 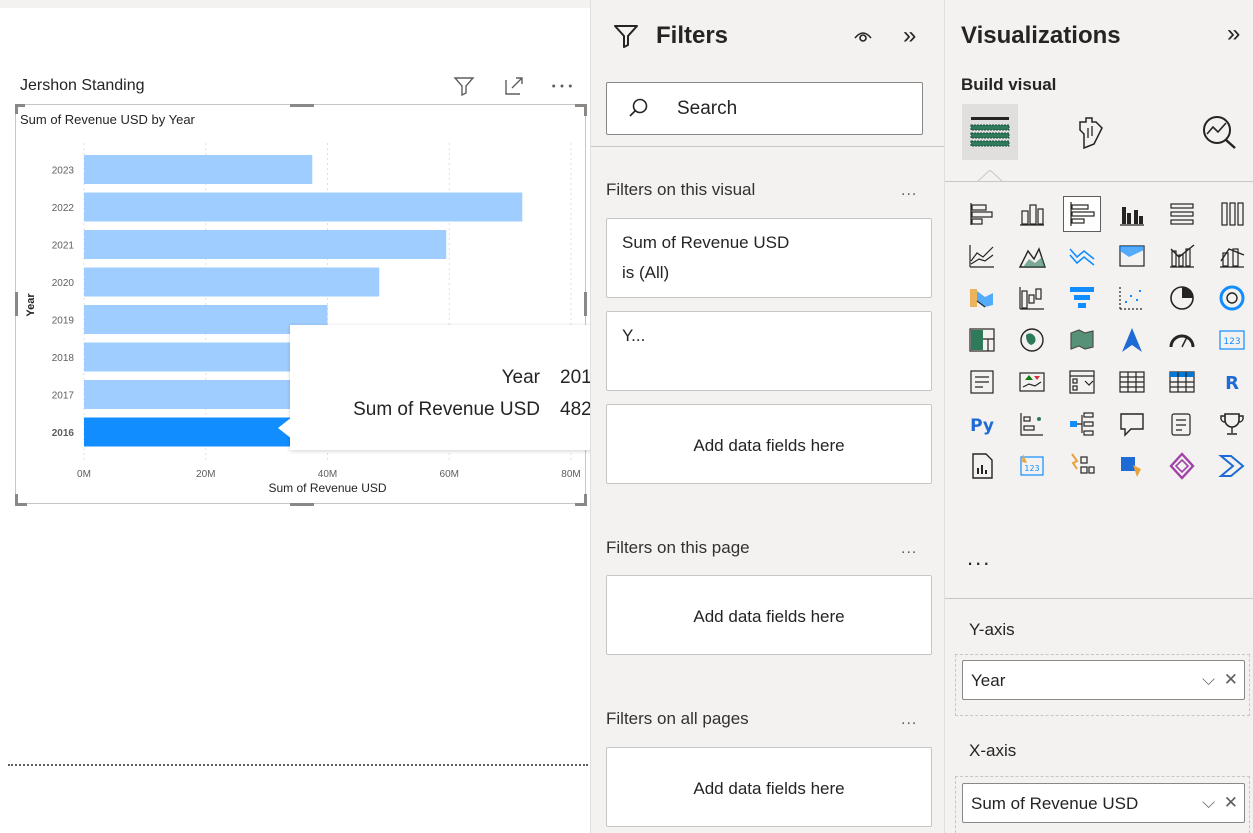 I want to click on stacked-bar-icon, so click(x=982, y=214).